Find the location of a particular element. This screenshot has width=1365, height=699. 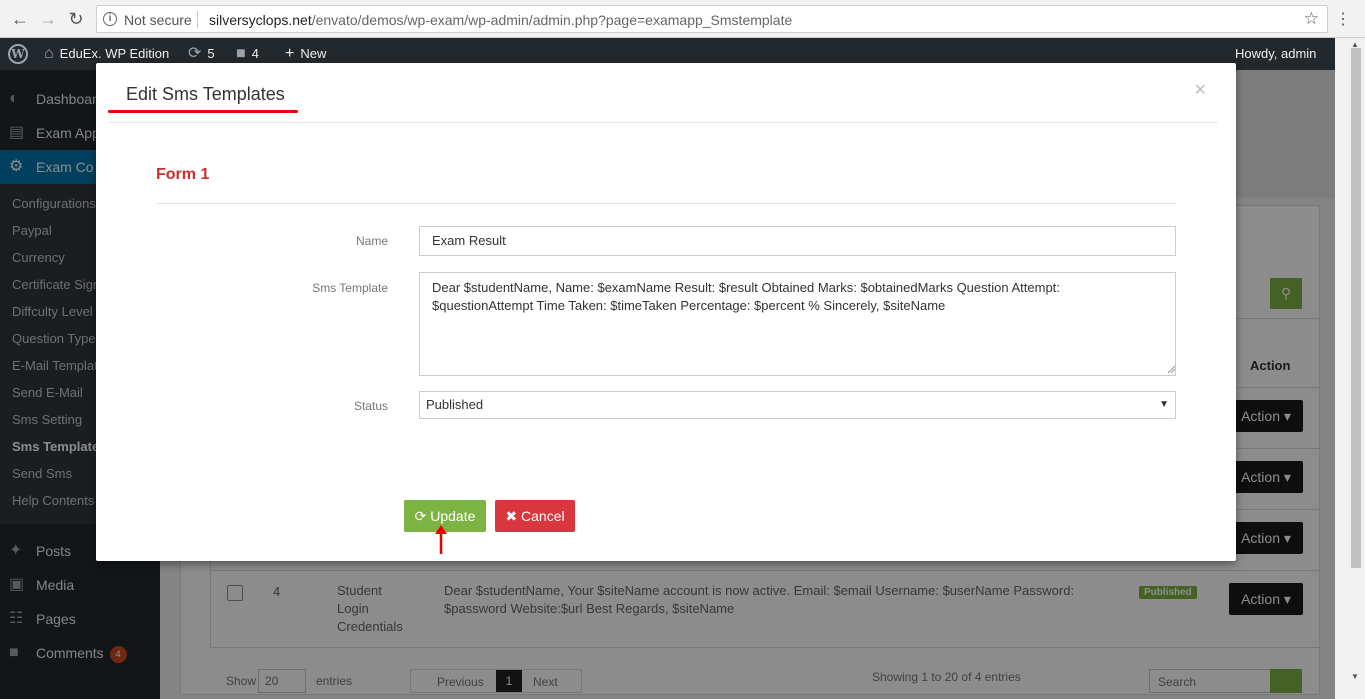

name-label: Name is located at coordinates (371, 241).